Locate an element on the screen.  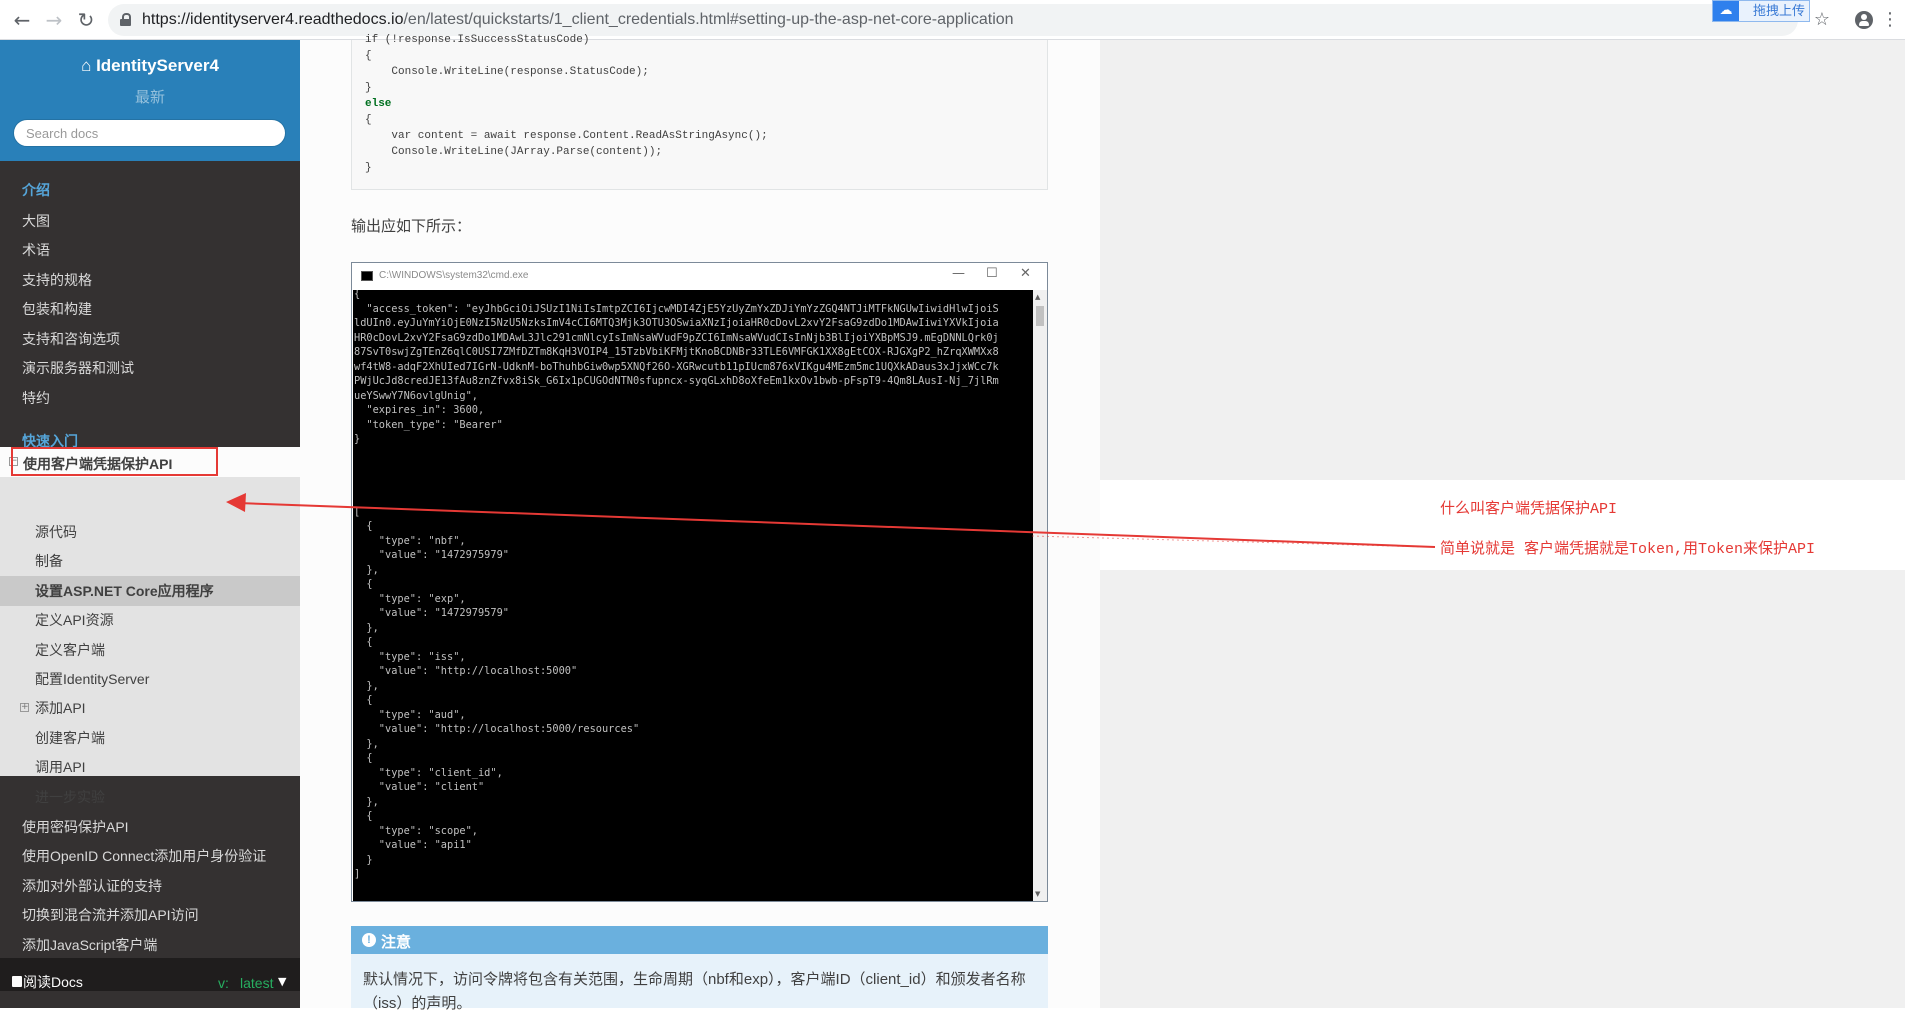
annotation-question: 什么叫客户端凭据保护API is located at coordinates (1529, 509).